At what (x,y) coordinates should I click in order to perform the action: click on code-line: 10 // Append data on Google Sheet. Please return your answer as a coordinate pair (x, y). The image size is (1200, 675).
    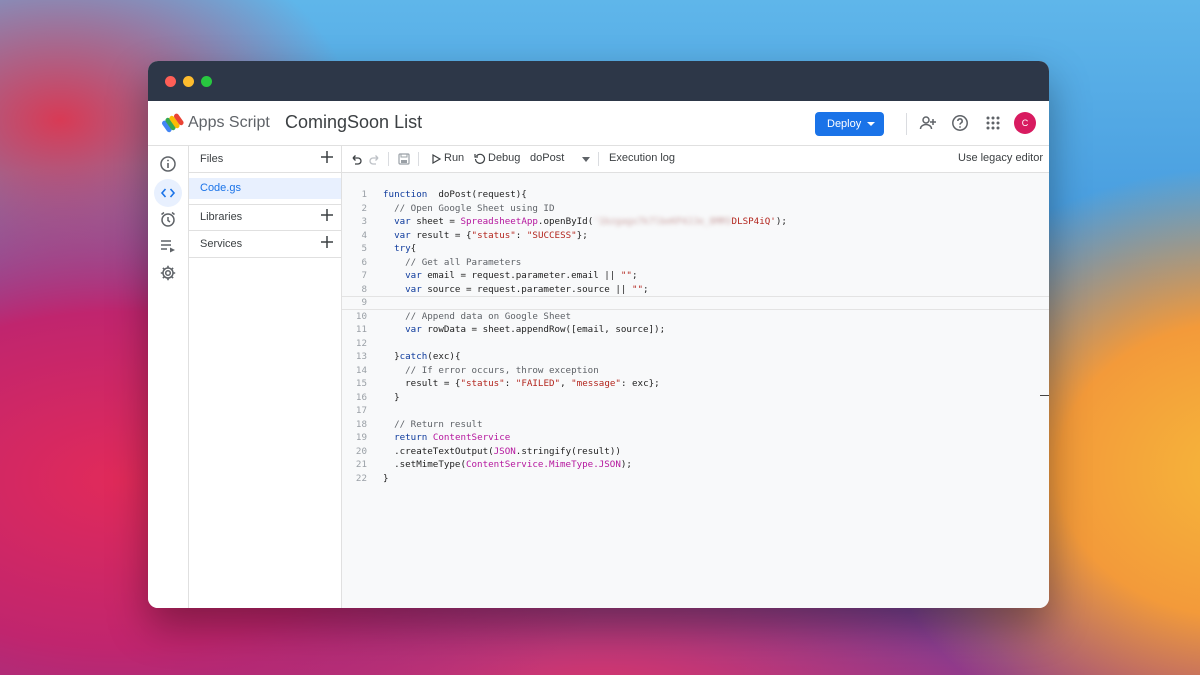
    Looking at the image, I should click on (695, 317).